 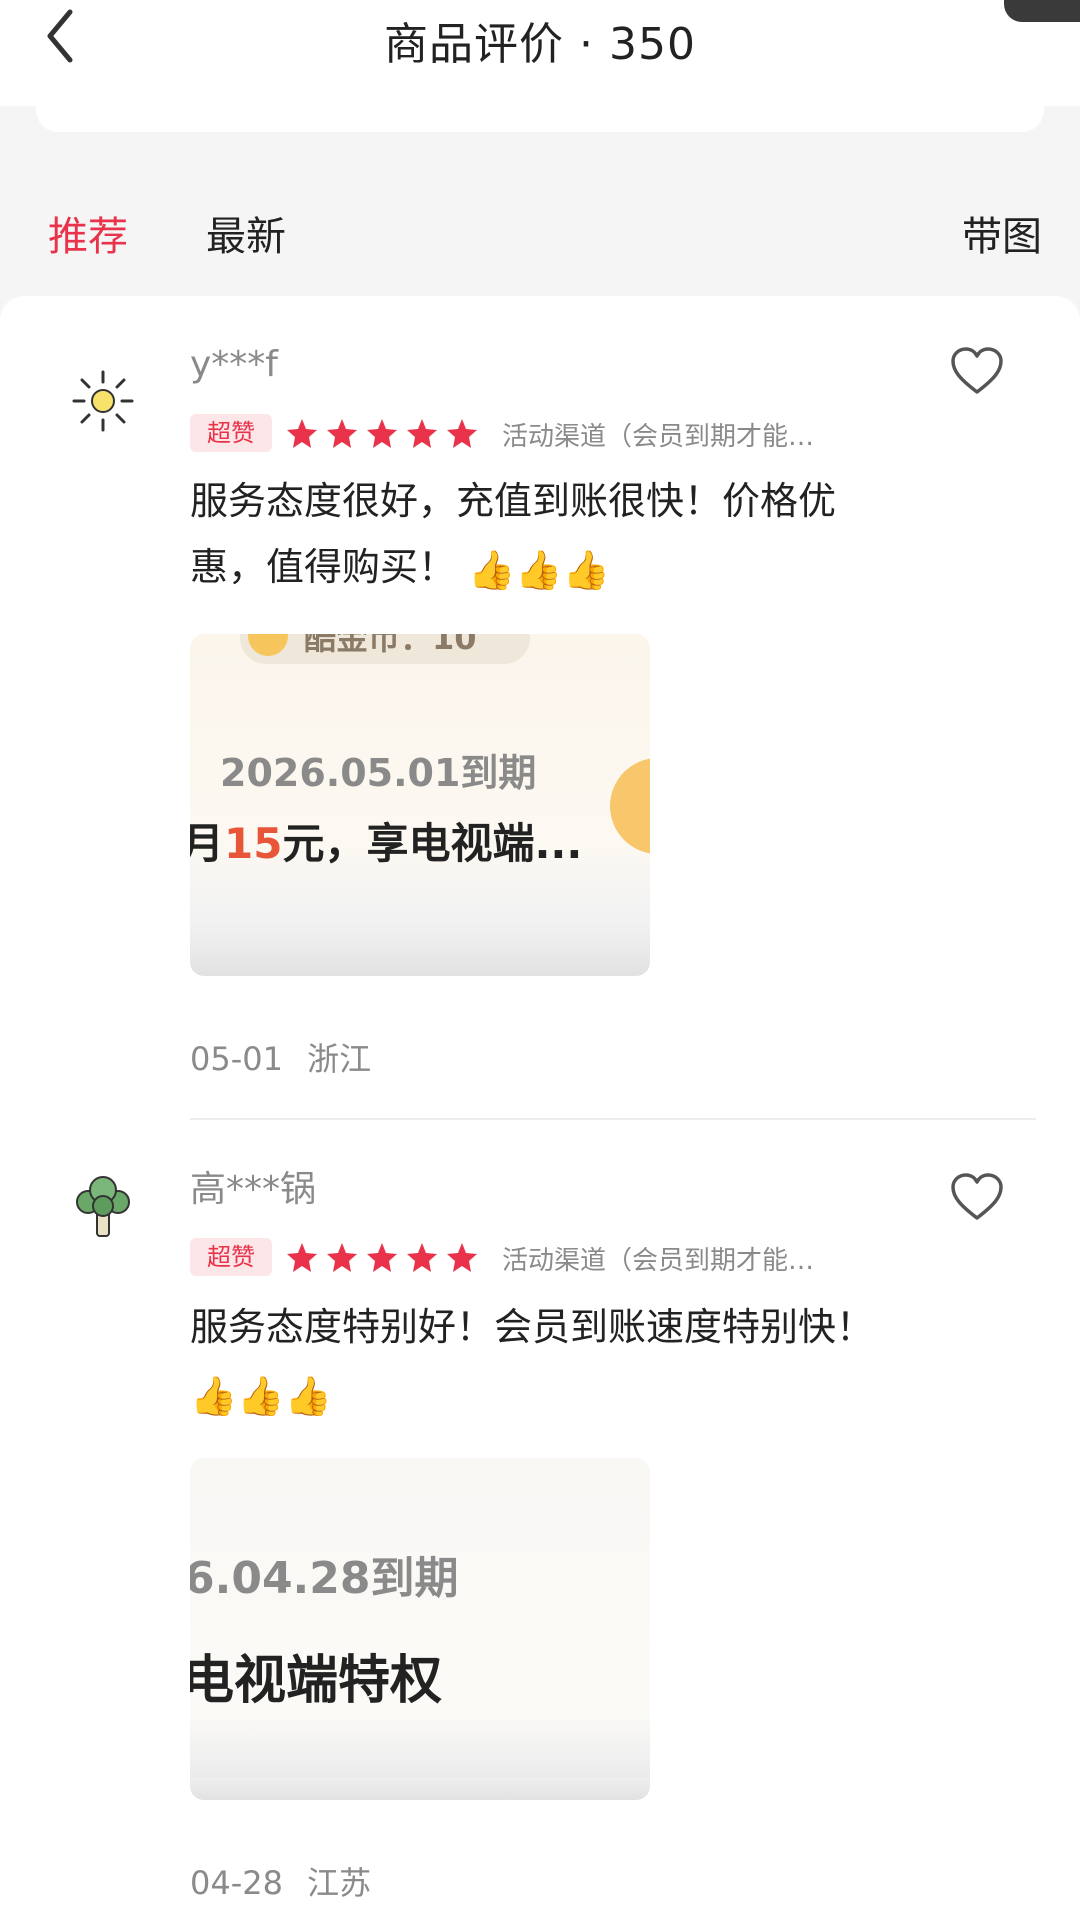 I want to click on page-title: 商品评价 · 350, so click(x=540, y=44).